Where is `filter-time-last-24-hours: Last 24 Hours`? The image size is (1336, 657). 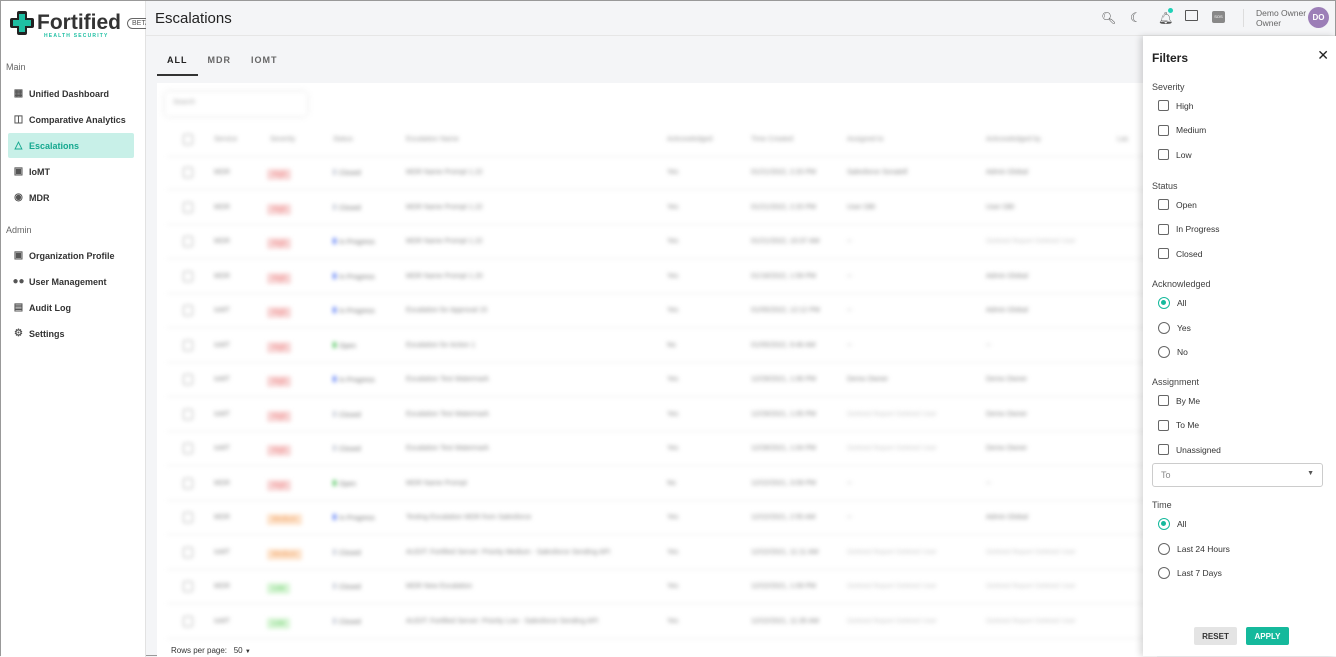
filter-time-last-24-hours: Last 24 Hours is located at coordinates (1194, 548).